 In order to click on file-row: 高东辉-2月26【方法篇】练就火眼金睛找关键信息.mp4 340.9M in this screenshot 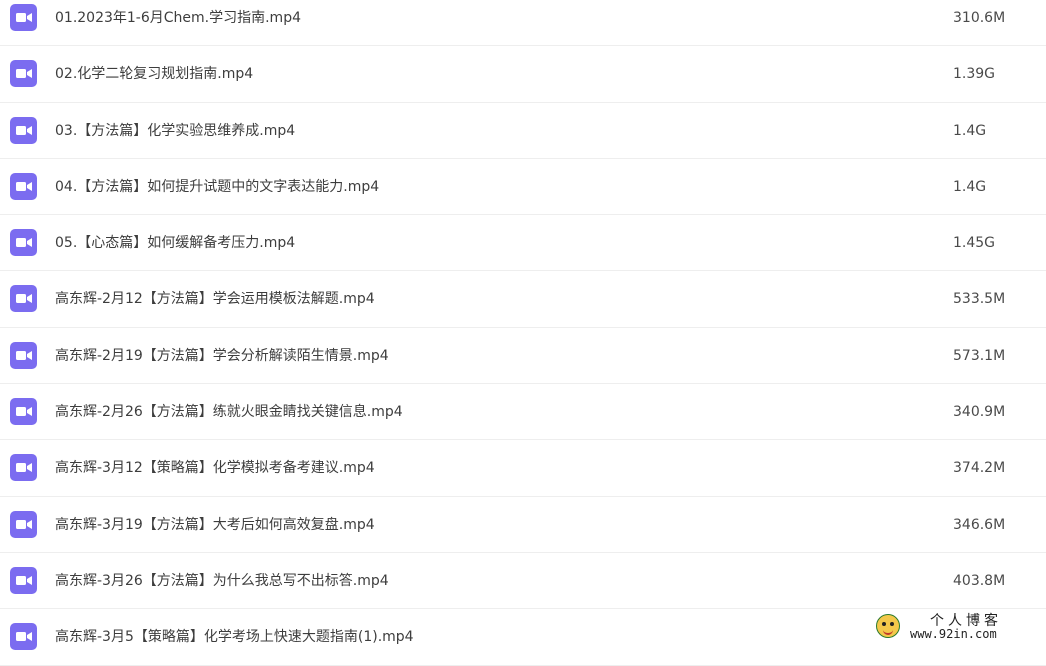, I will do `click(523, 412)`.